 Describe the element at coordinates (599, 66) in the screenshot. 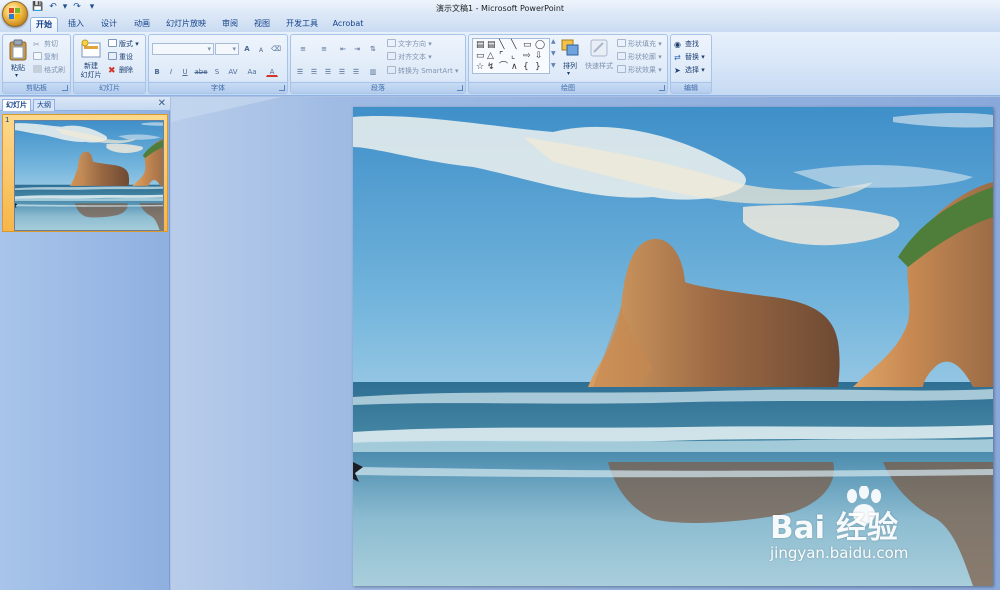

I see `quick-styles-label: 快速样式` at that location.